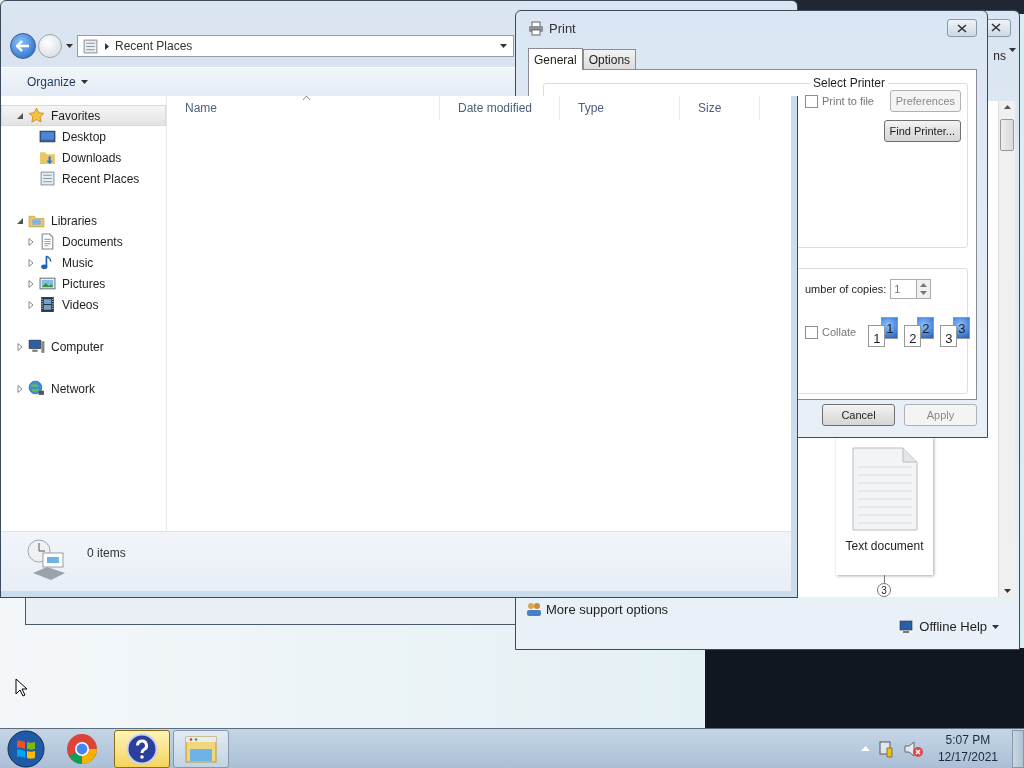 This screenshot has width=1024, height=768. What do you see at coordinates (47, 136) in the screenshot?
I see `desktop-icon` at bounding box center [47, 136].